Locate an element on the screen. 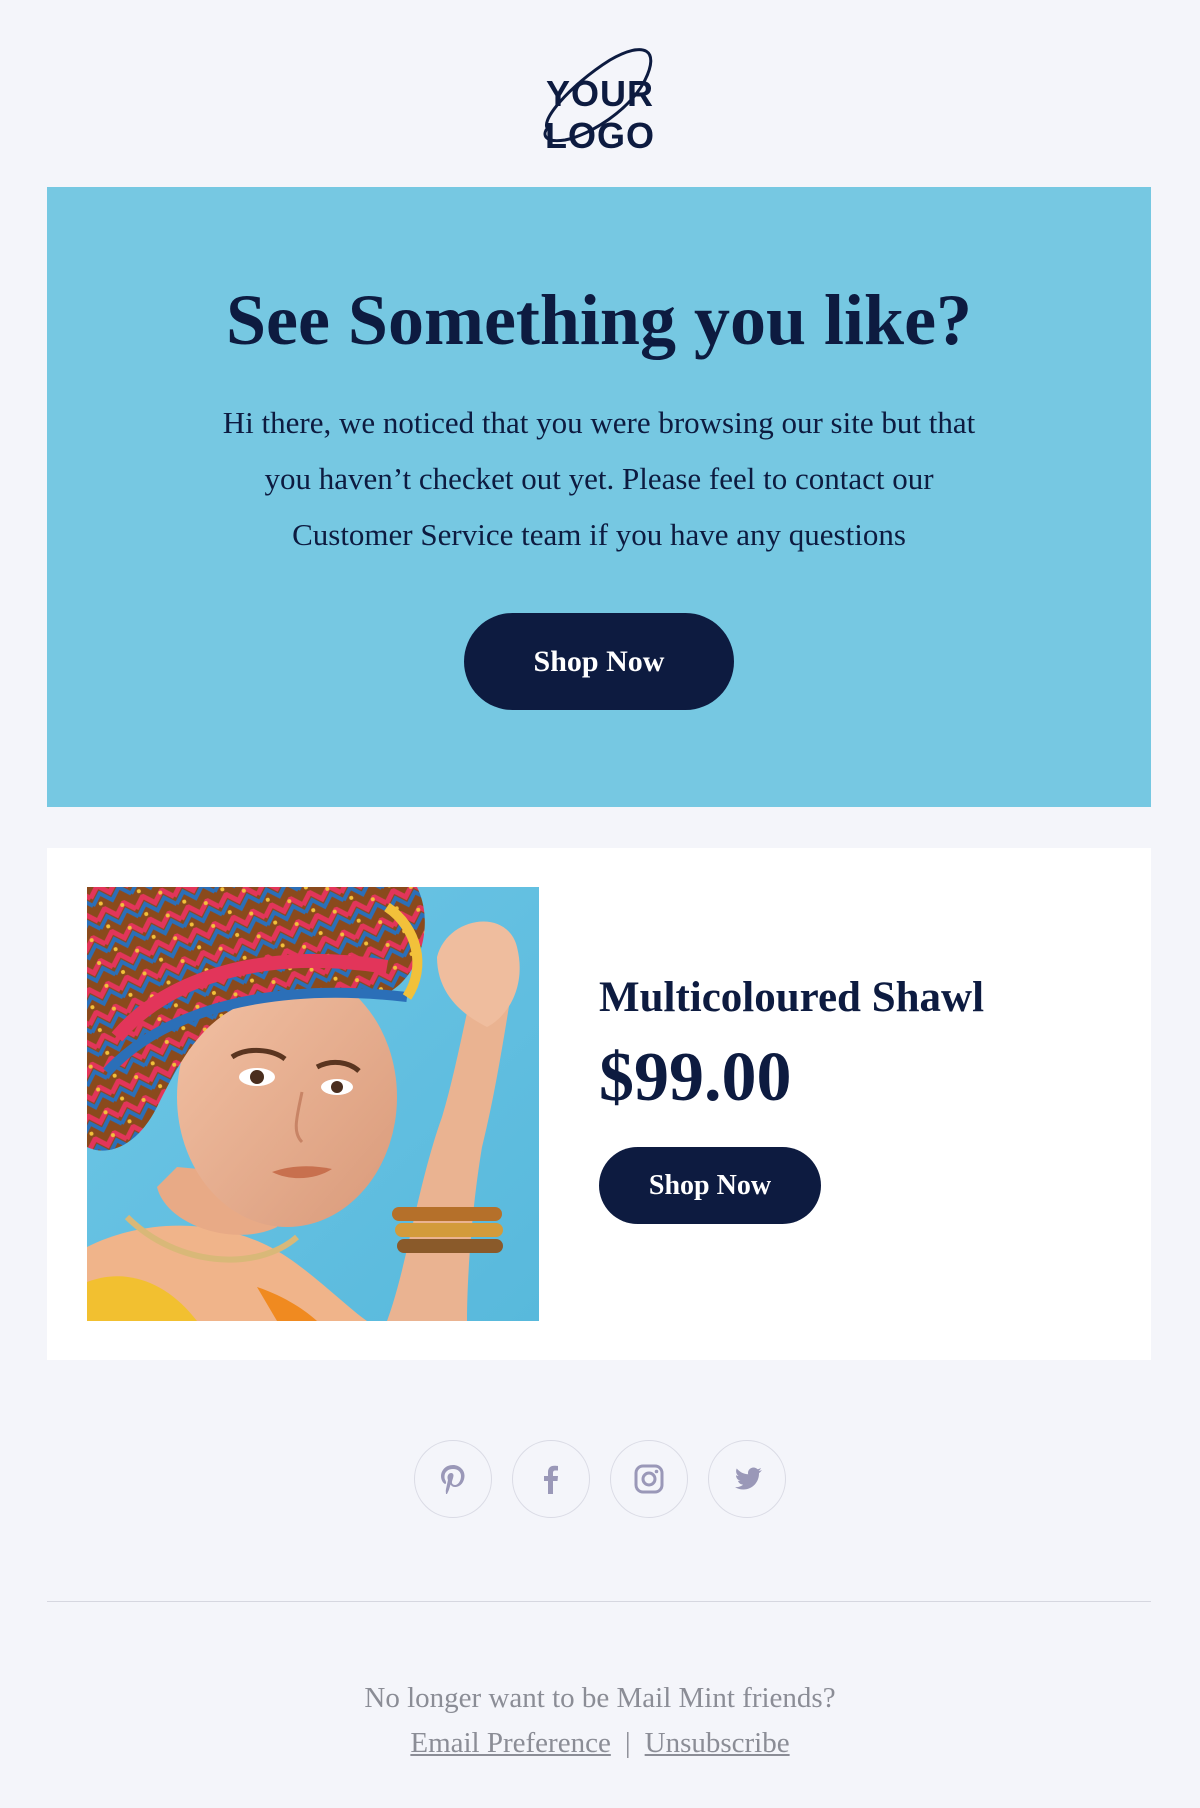 The width and height of the screenshot is (1200, 1808). product-image is located at coordinates (313, 1104).